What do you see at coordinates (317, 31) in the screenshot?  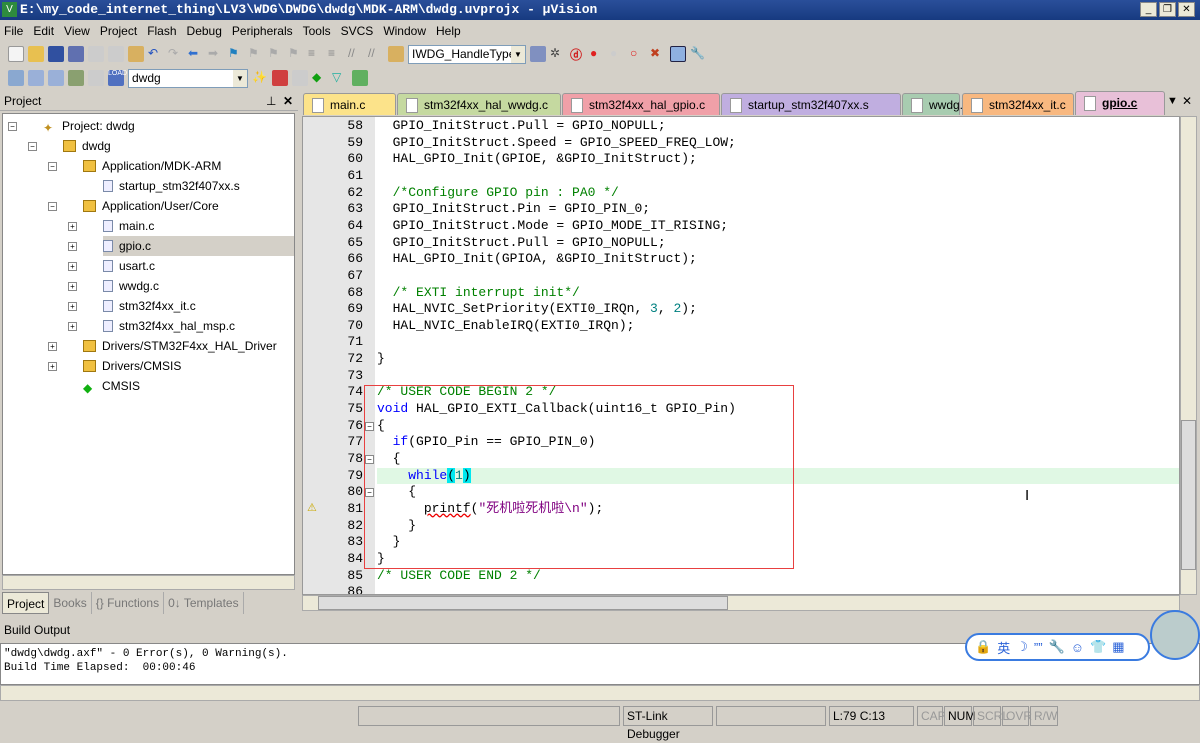 I see `menu-tools: Tools` at bounding box center [317, 31].